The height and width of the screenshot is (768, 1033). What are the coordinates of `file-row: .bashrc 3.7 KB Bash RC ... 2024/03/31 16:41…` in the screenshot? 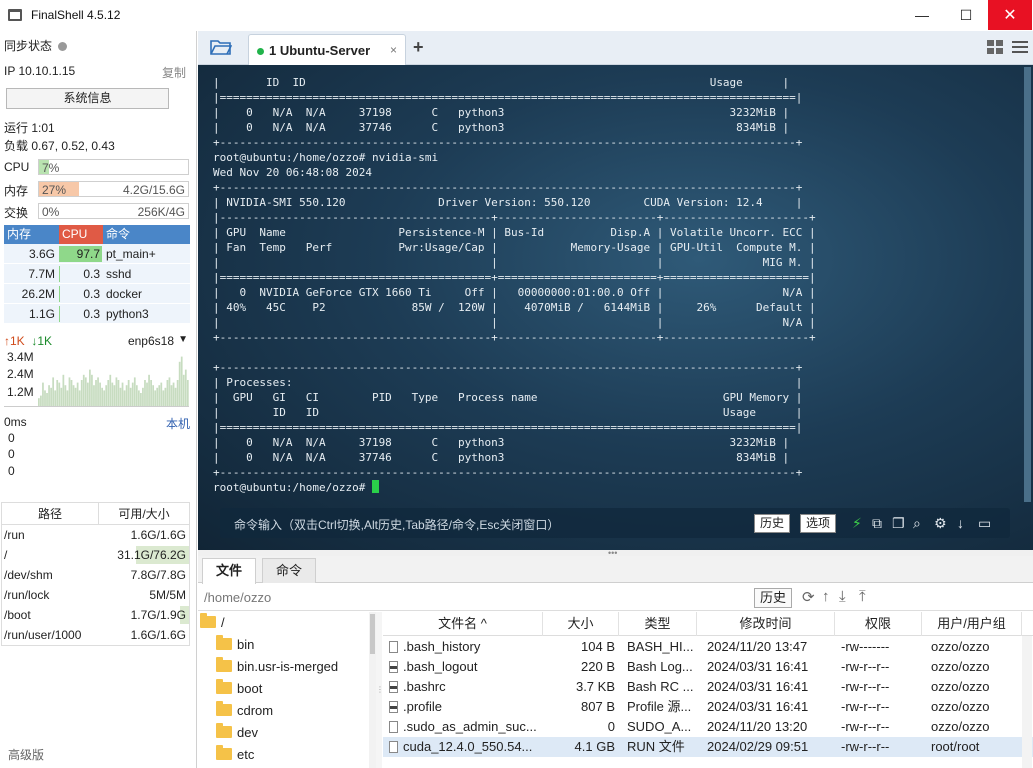 It's located at (708, 687).